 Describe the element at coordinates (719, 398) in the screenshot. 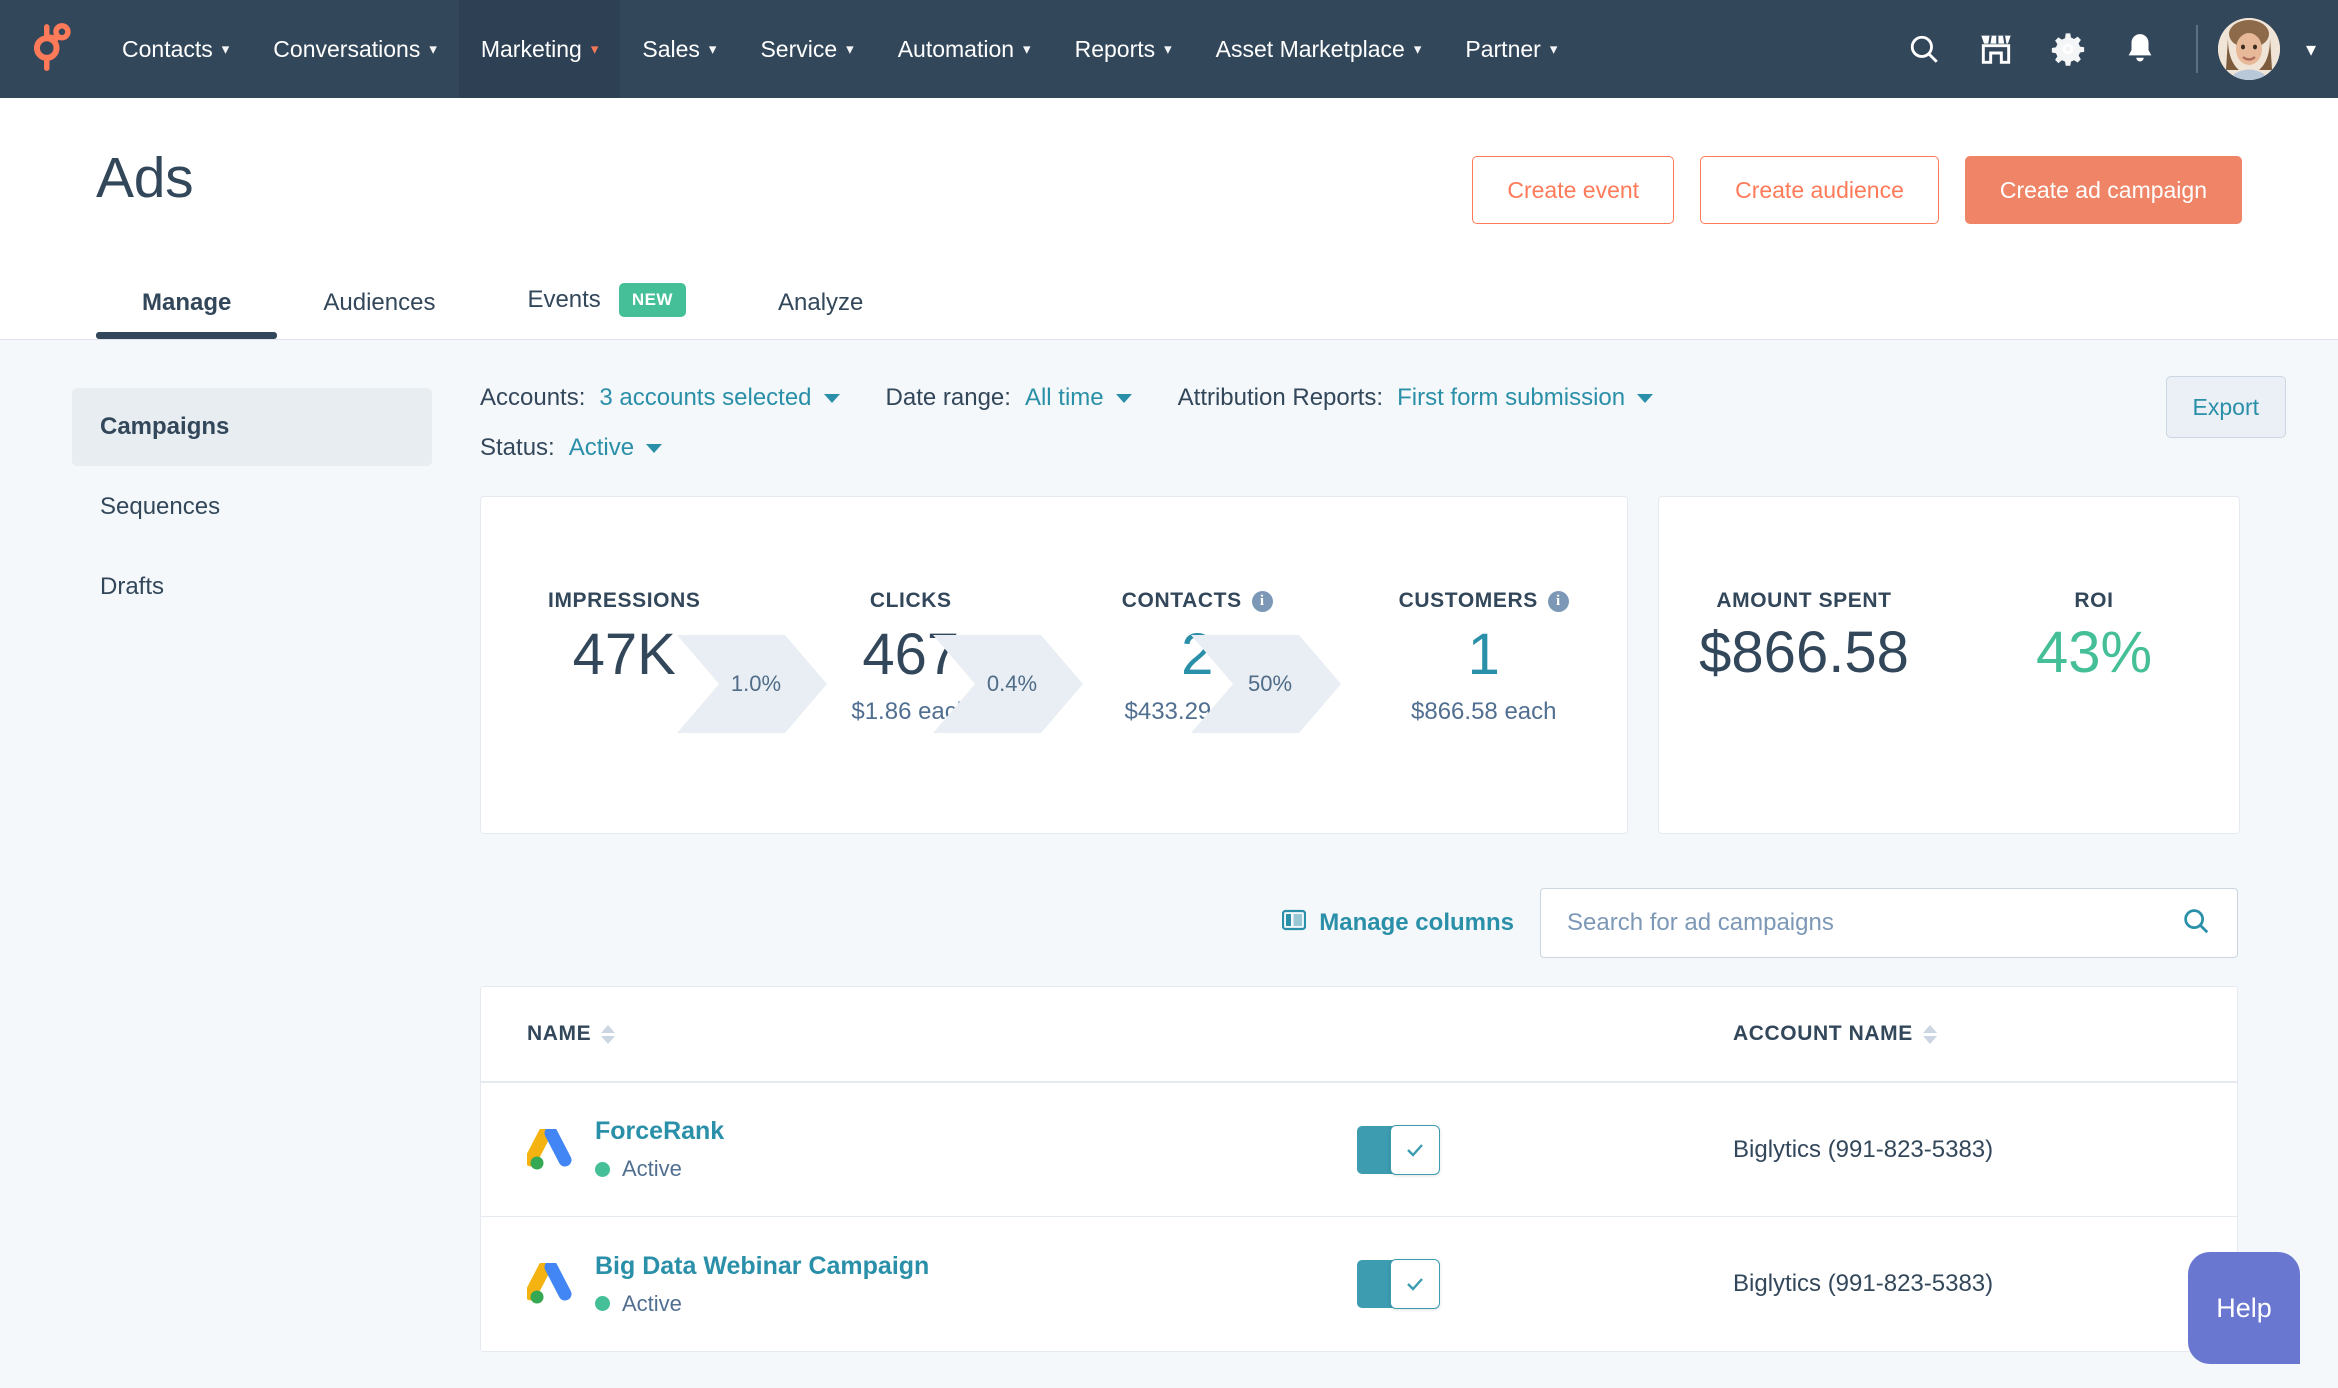

I see `accounts-filter-dropdown: 3 accounts selected` at that location.